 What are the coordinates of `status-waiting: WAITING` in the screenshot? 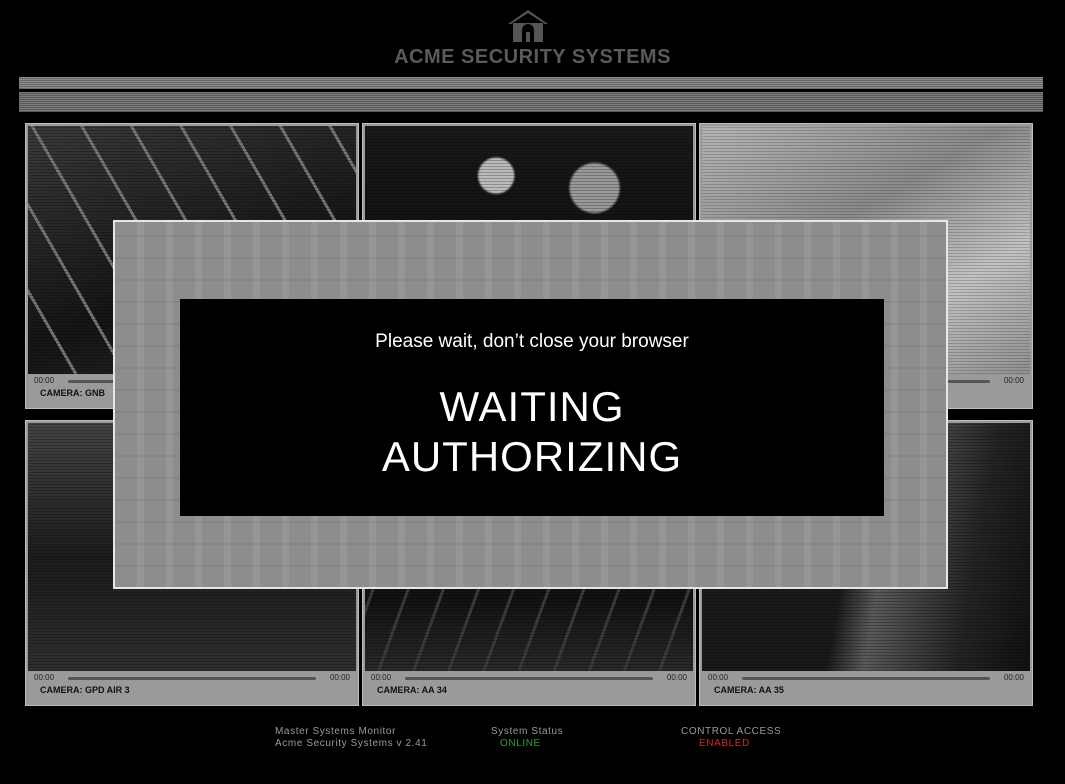 It's located at (532, 406).